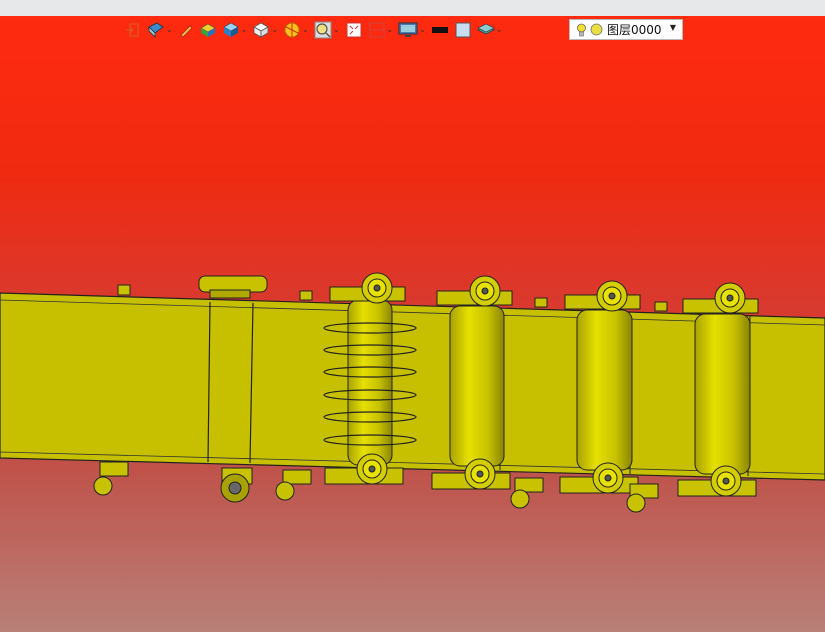 The width and height of the screenshot is (825, 632). I want to click on view-orientation-button: ⌄, so click(160, 30).